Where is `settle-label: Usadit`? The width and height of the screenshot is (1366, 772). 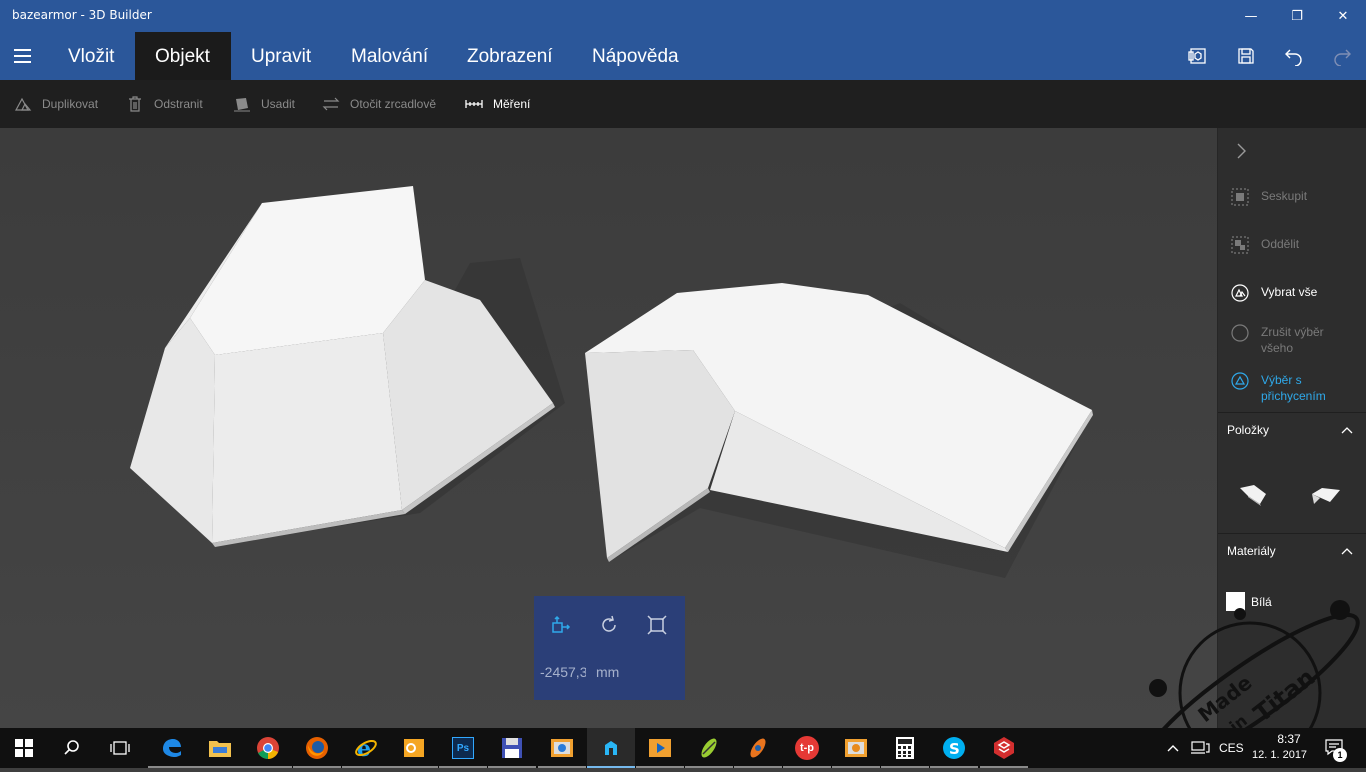
settle-label: Usadit is located at coordinates (278, 104).